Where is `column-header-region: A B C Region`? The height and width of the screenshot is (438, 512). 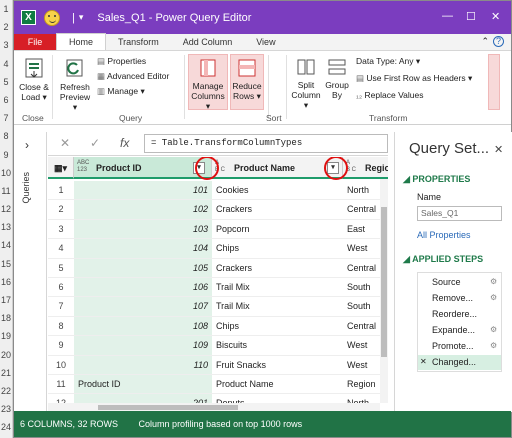 column-header-region: A B C Region is located at coordinates (365, 168).